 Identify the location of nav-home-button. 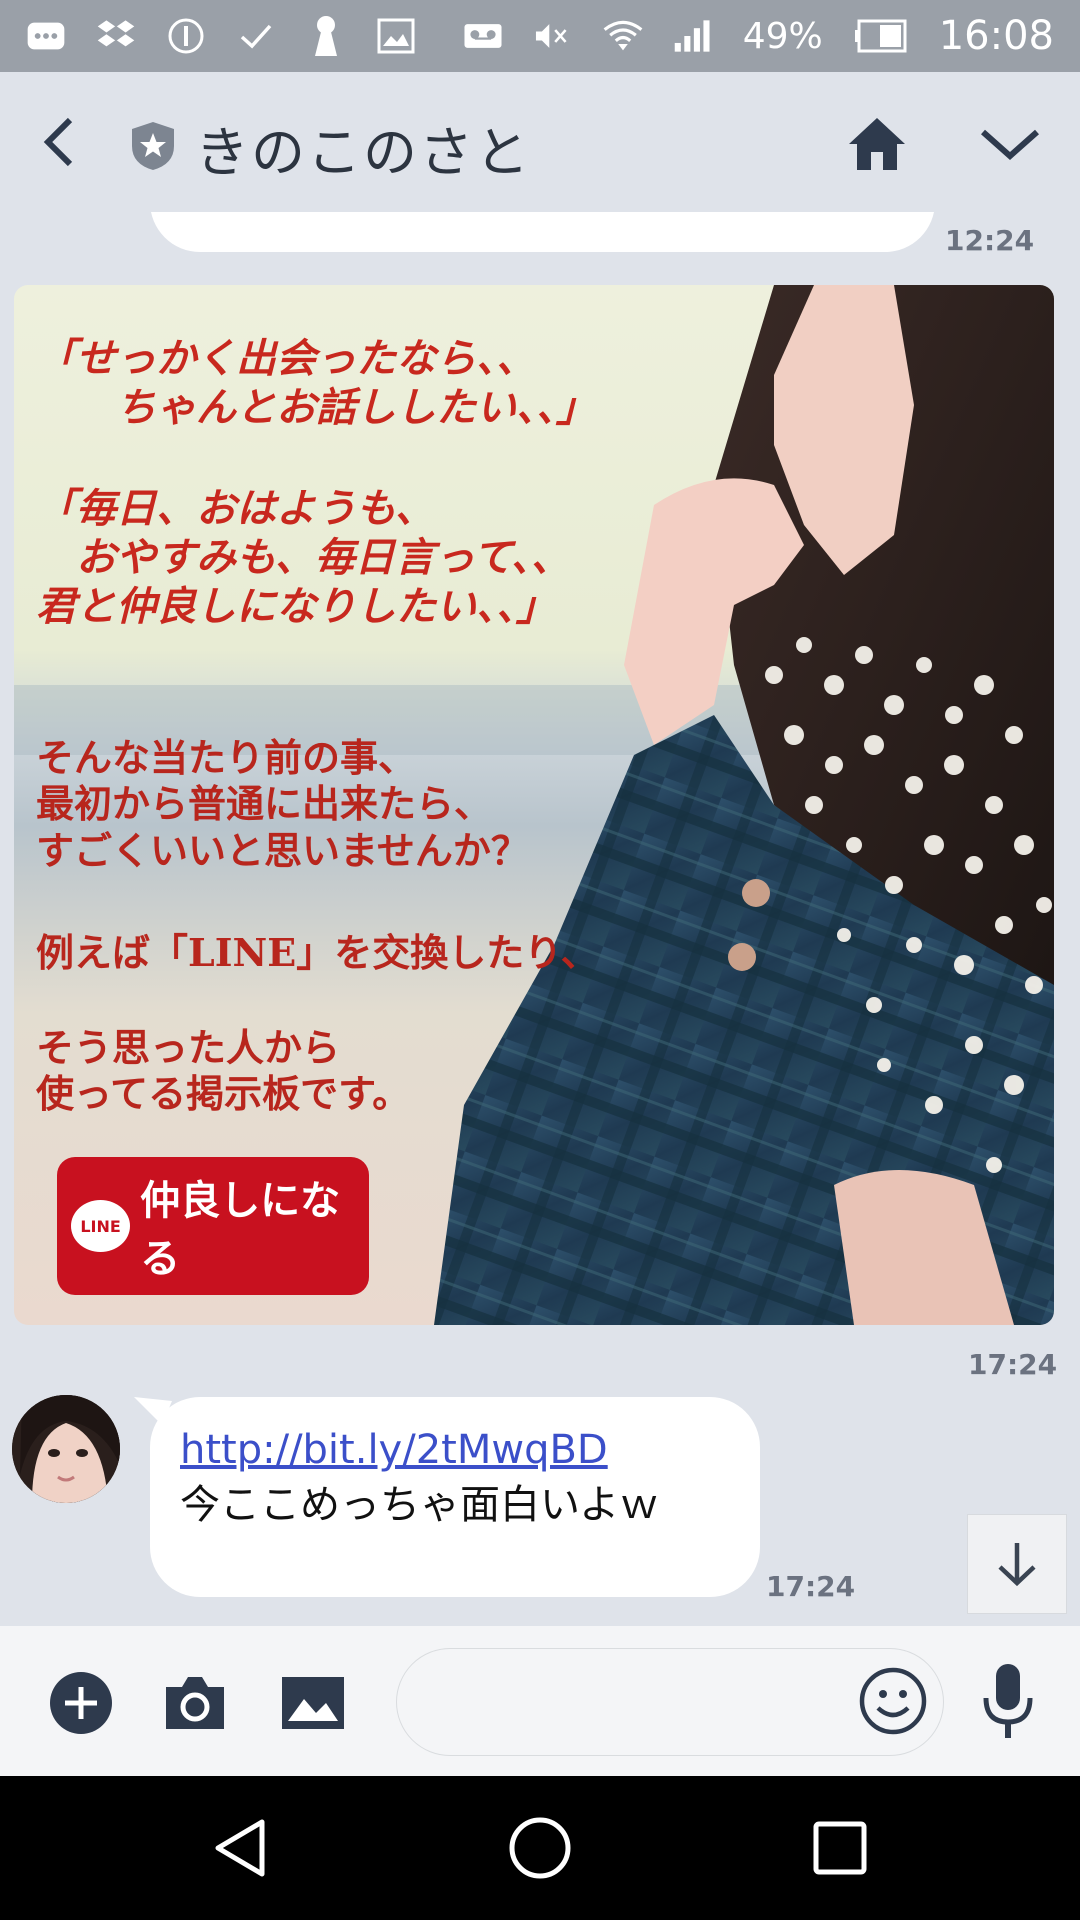
(540, 1848).